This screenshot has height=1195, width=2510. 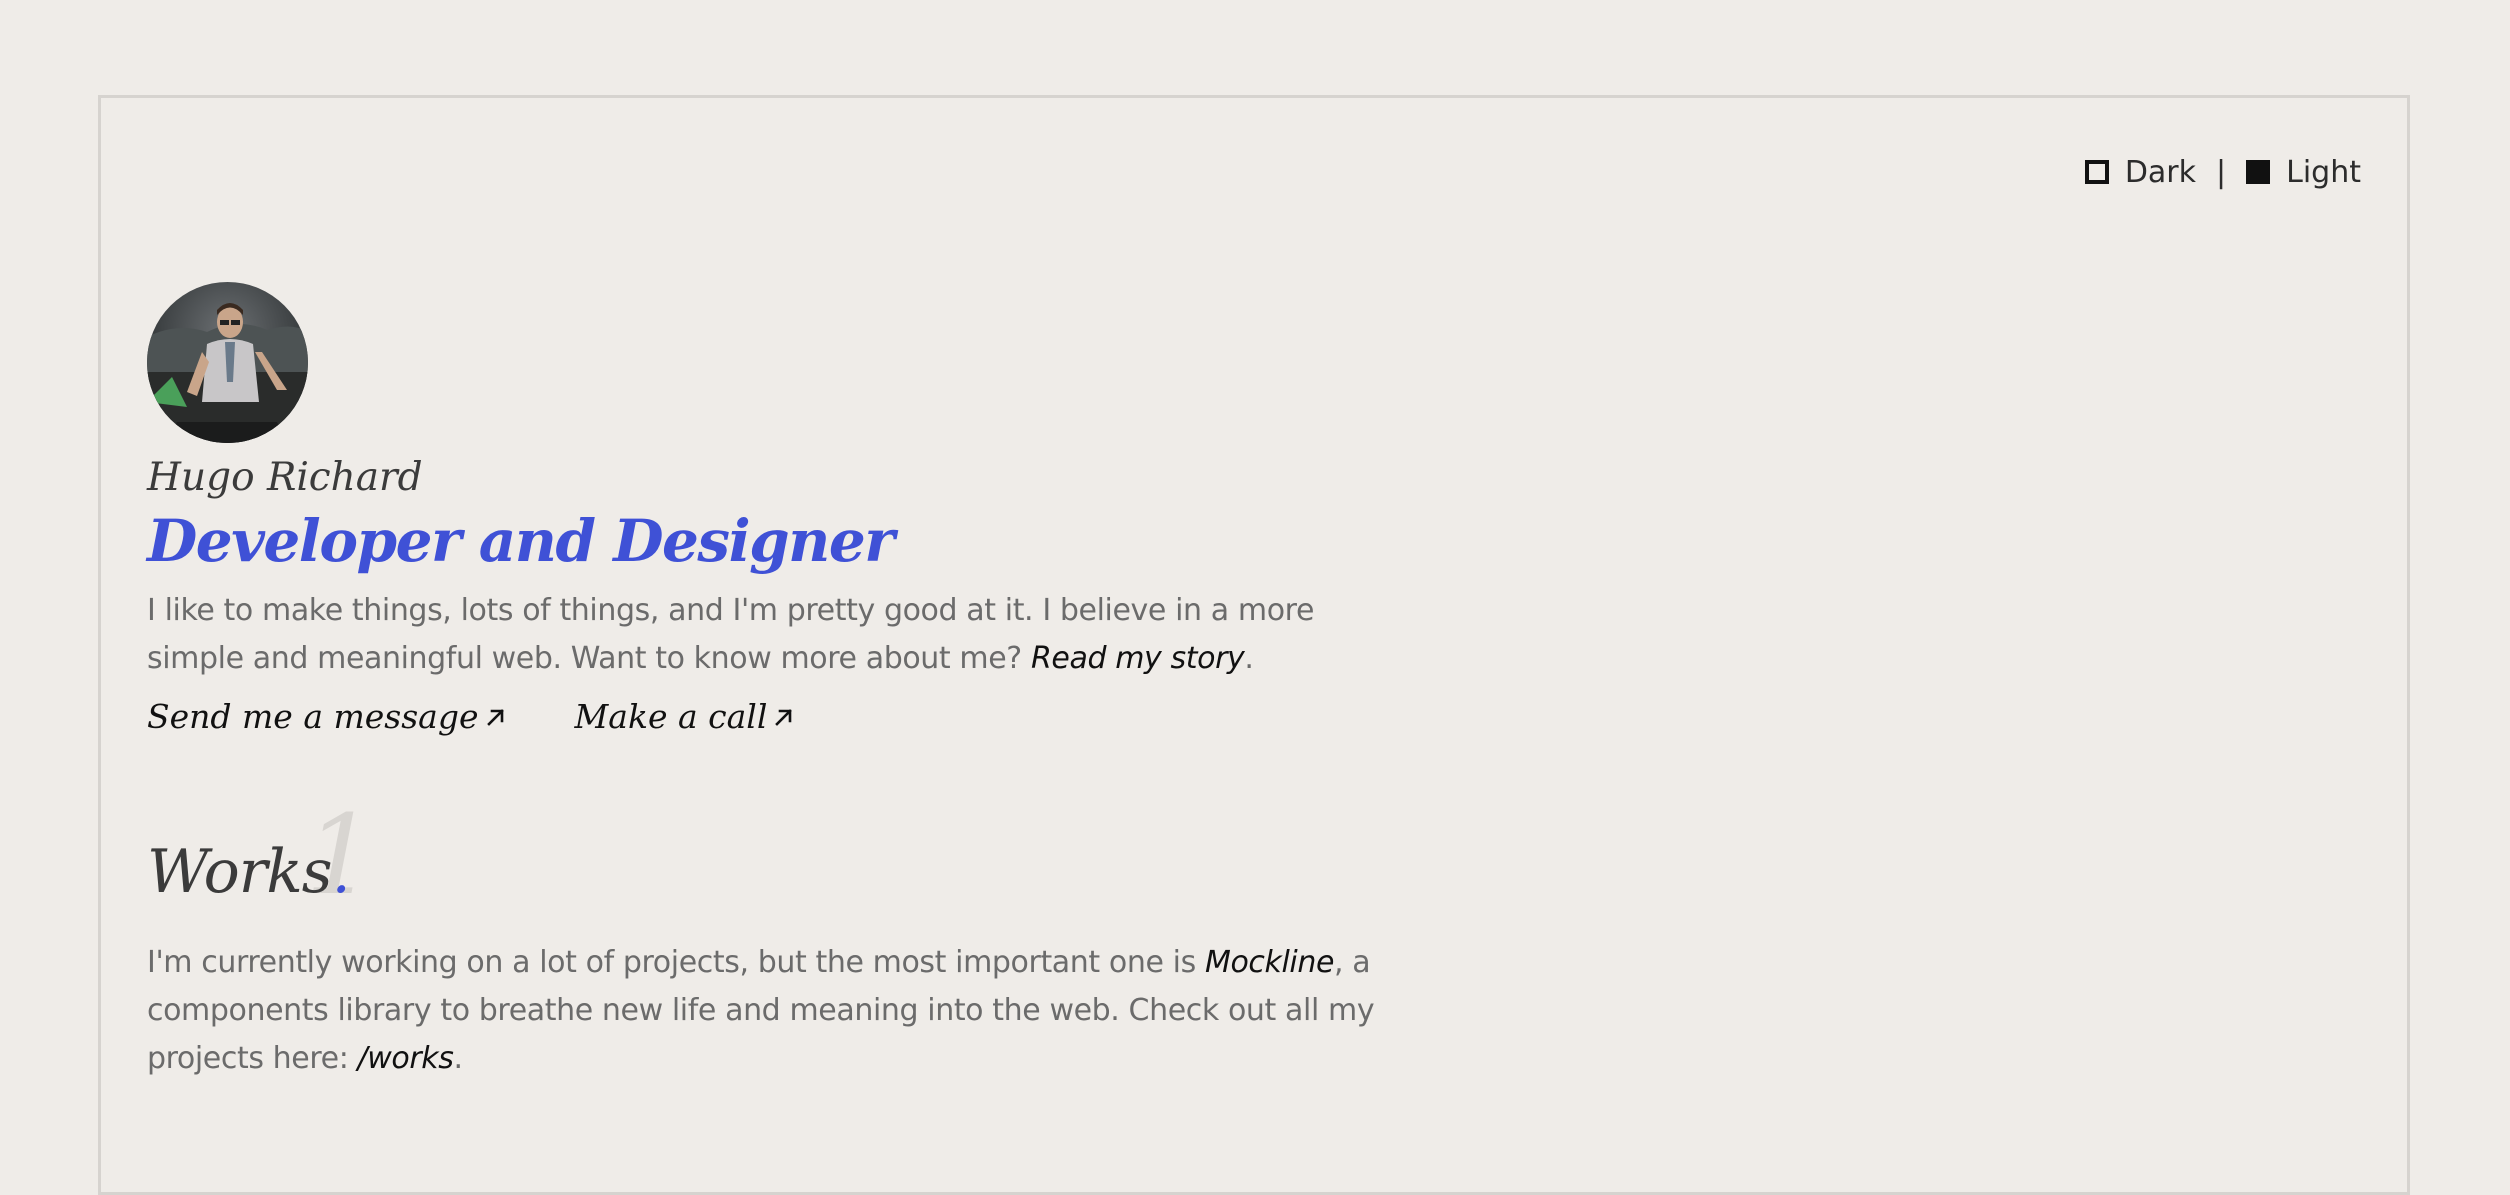 What do you see at coordinates (313, 716) in the screenshot?
I see `send-message-label: Send me a message` at bounding box center [313, 716].